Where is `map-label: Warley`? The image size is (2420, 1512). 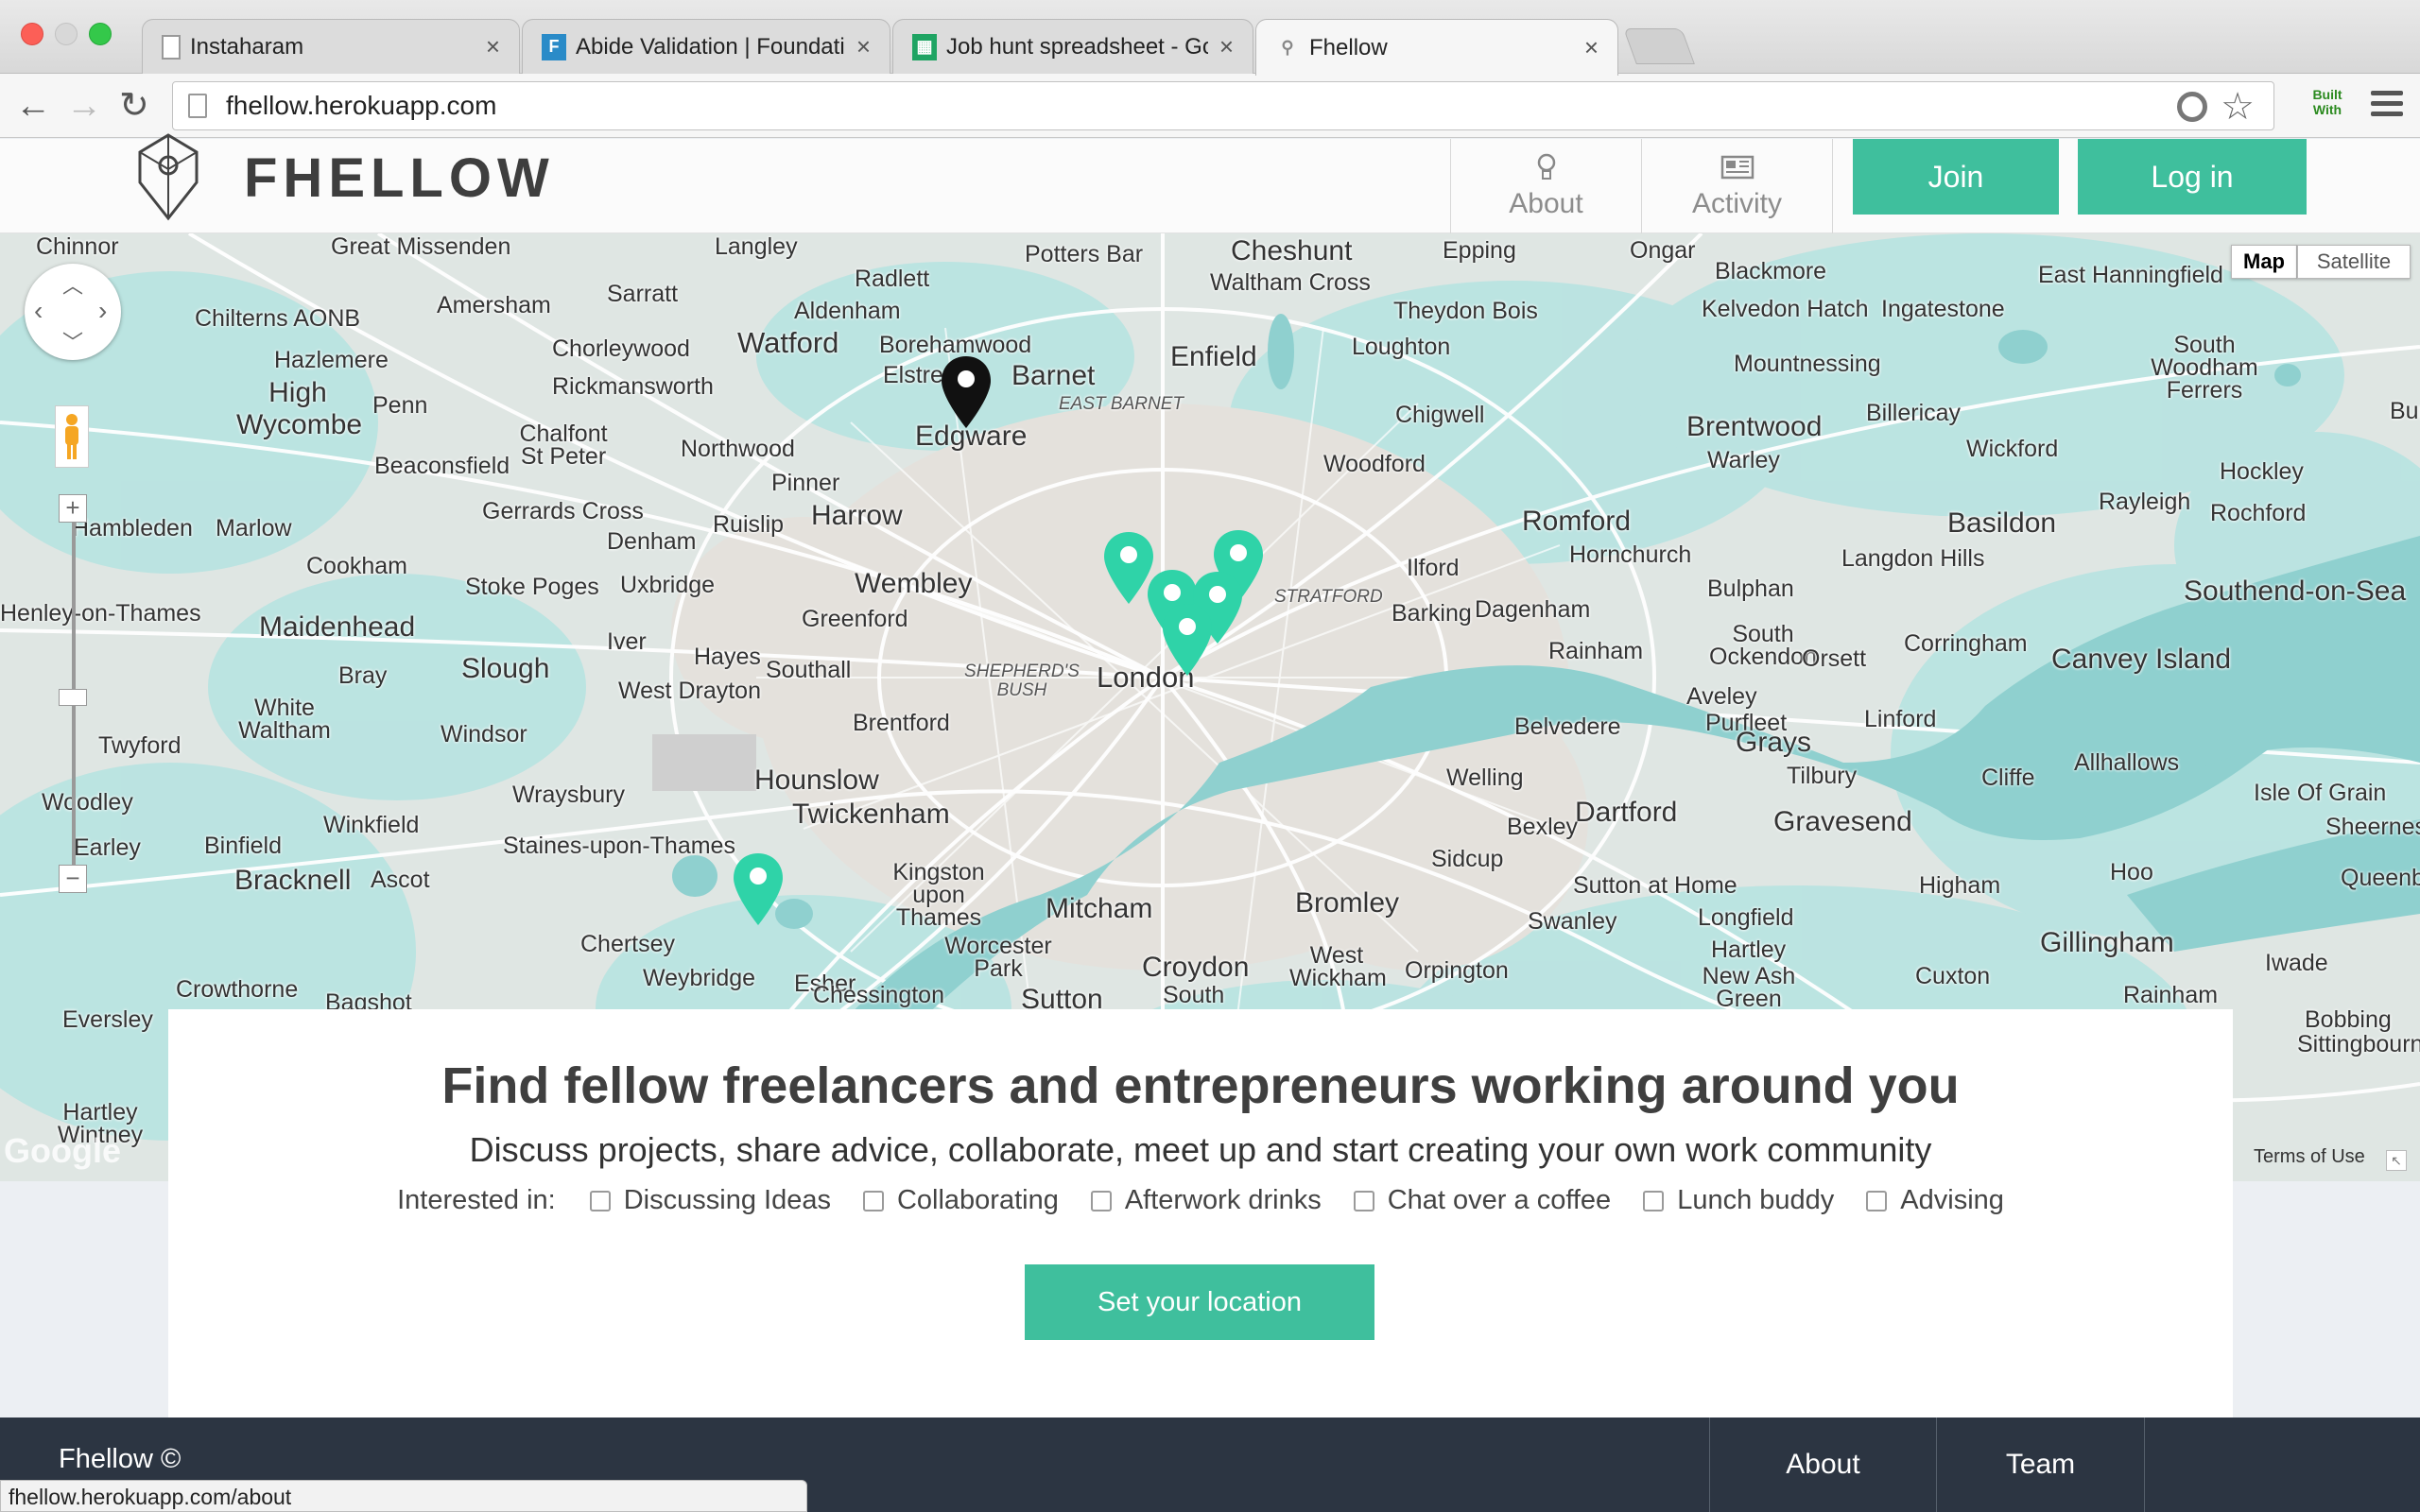 map-label: Warley is located at coordinates (1744, 460).